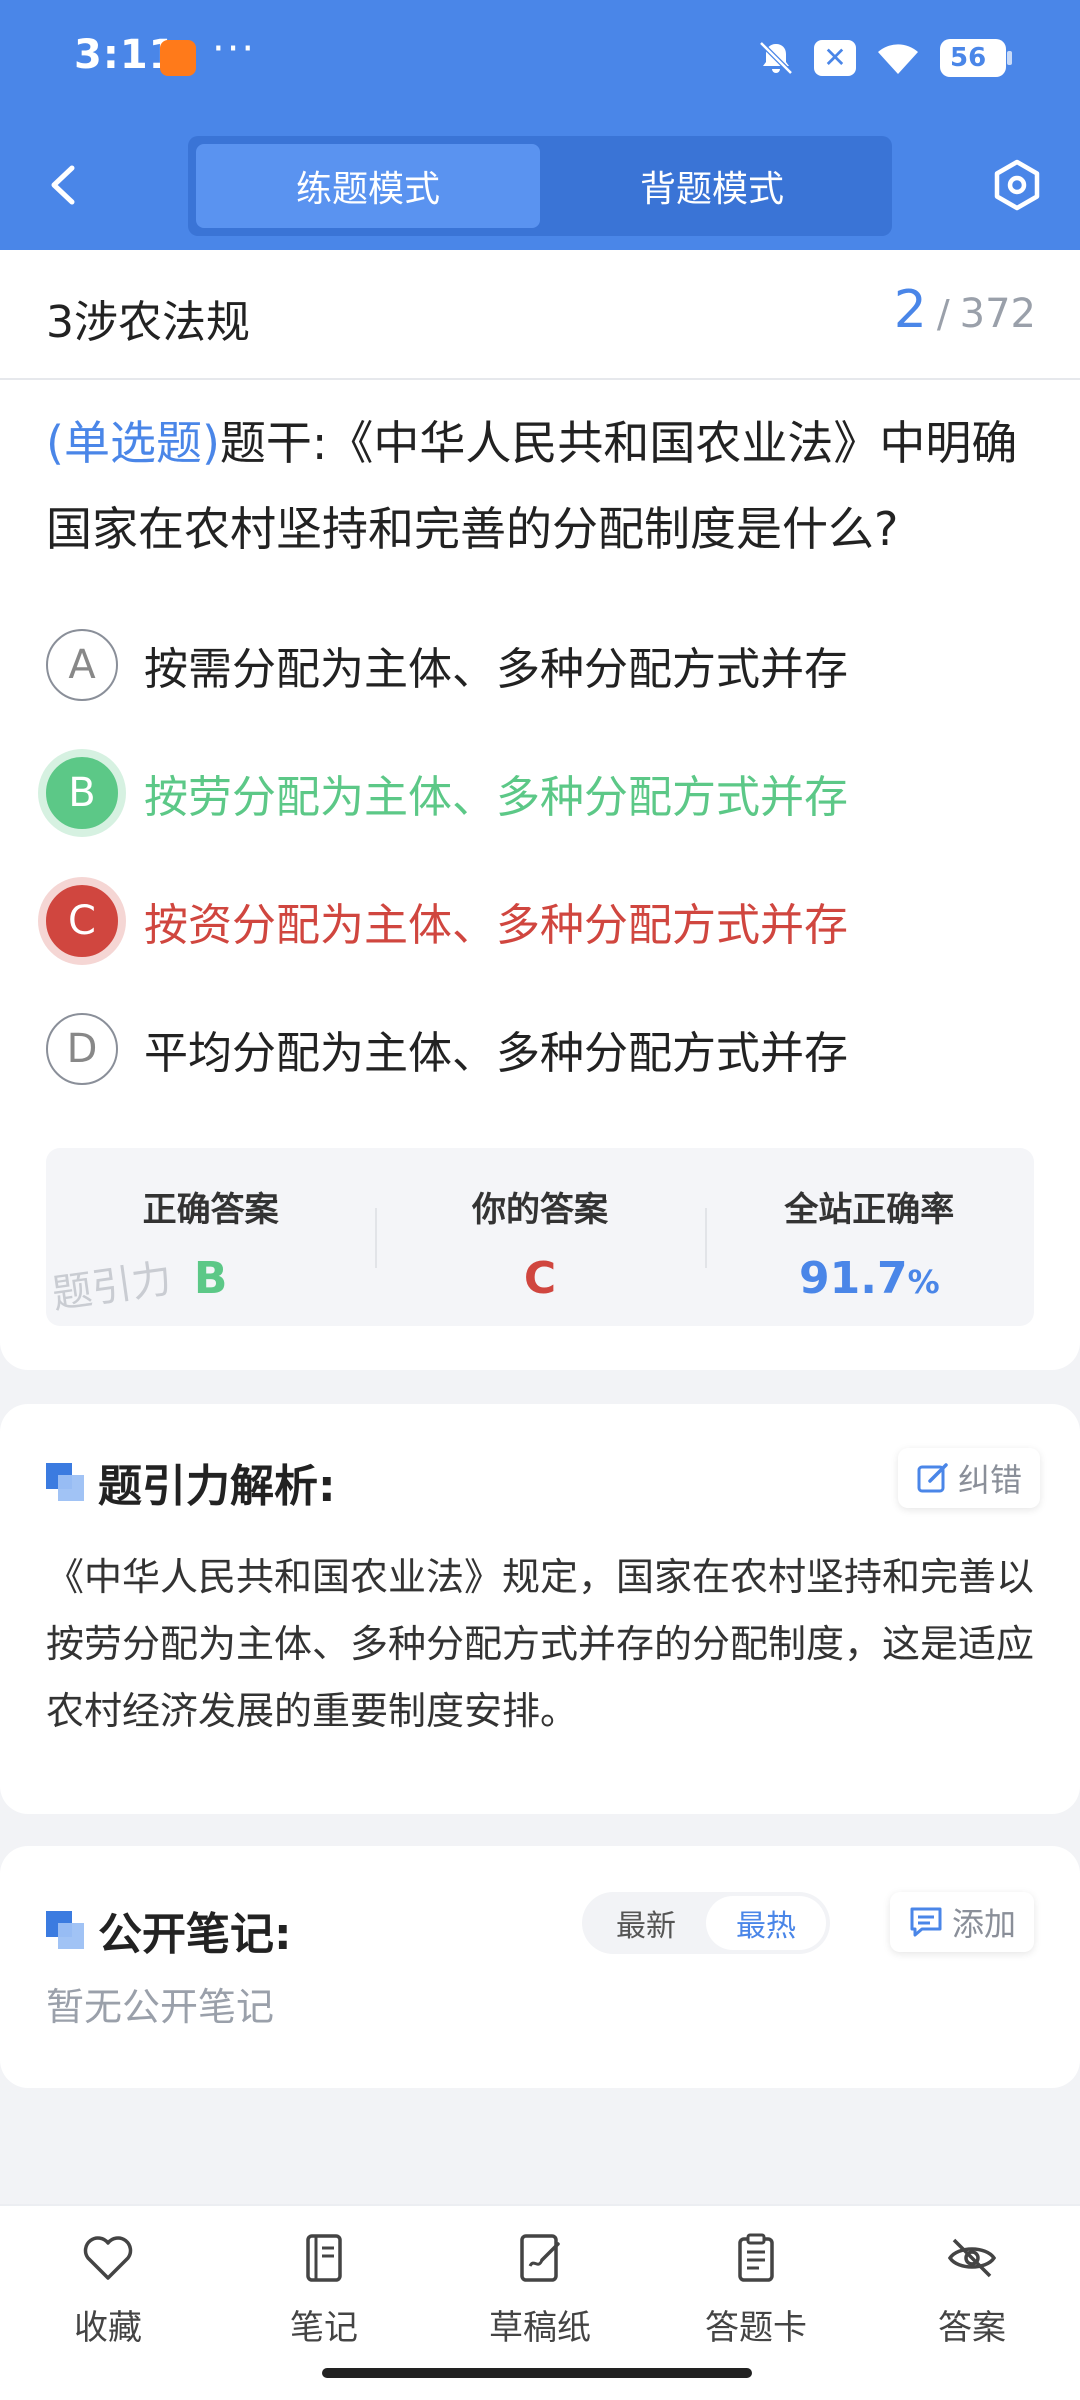 The height and width of the screenshot is (2400, 1080). I want to click on status-icons: ✕ 56, so click(884, 58).